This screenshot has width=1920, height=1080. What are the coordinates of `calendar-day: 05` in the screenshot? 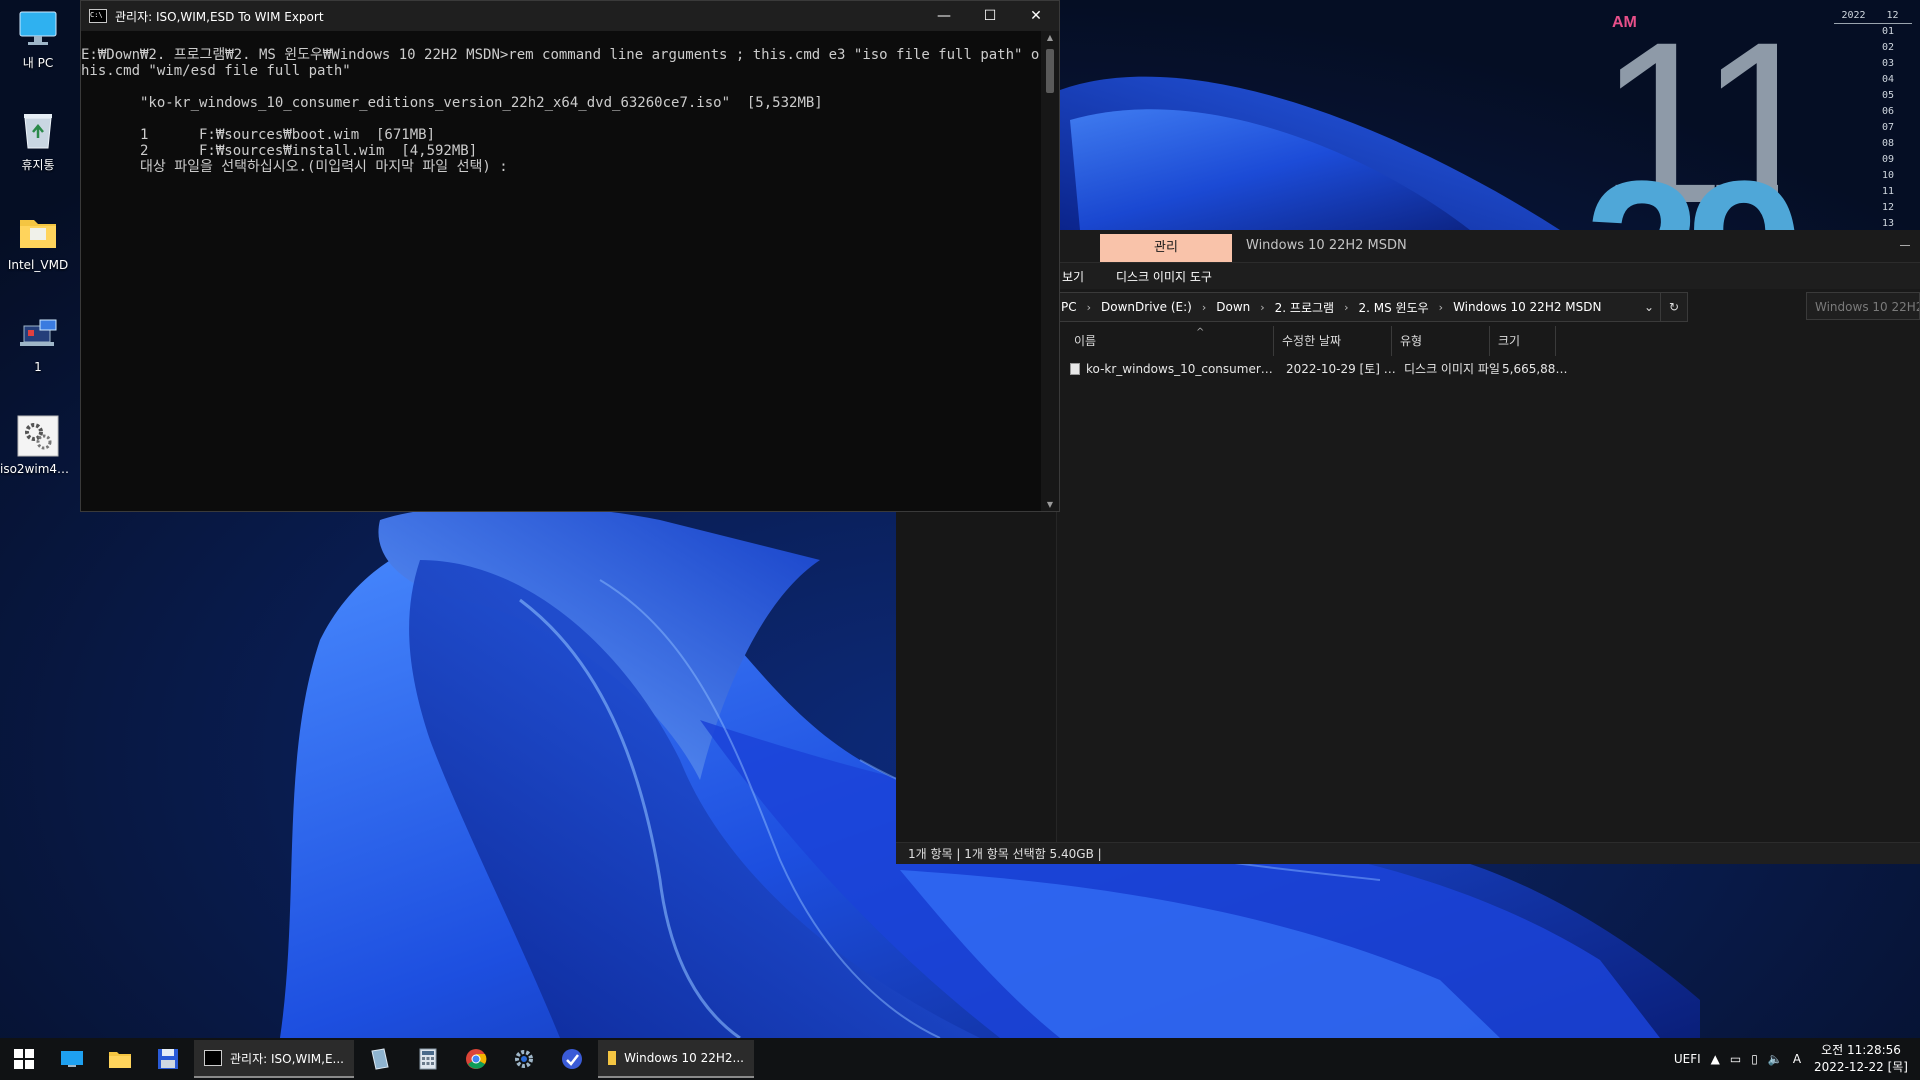 It's located at (1888, 95).